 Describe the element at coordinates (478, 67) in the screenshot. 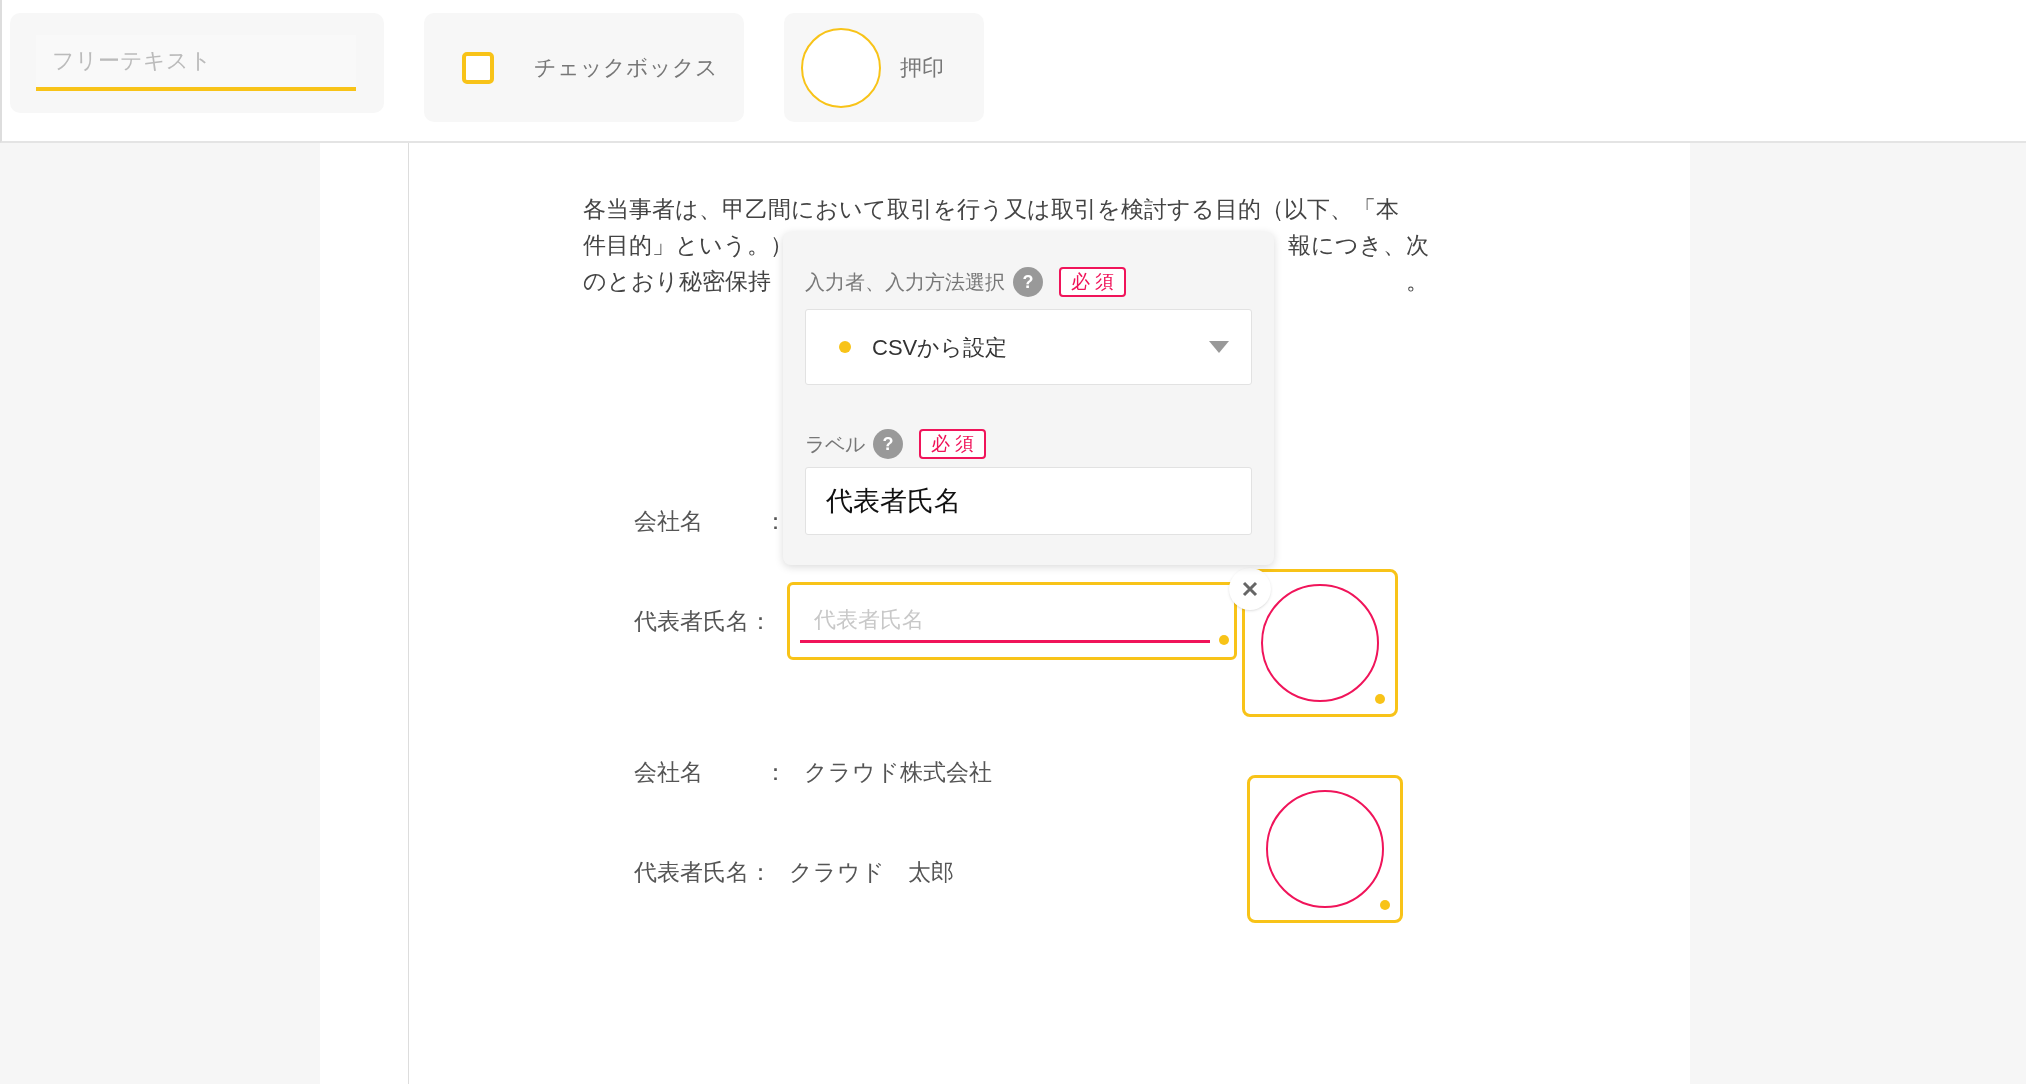

I see `checkbox` at that location.